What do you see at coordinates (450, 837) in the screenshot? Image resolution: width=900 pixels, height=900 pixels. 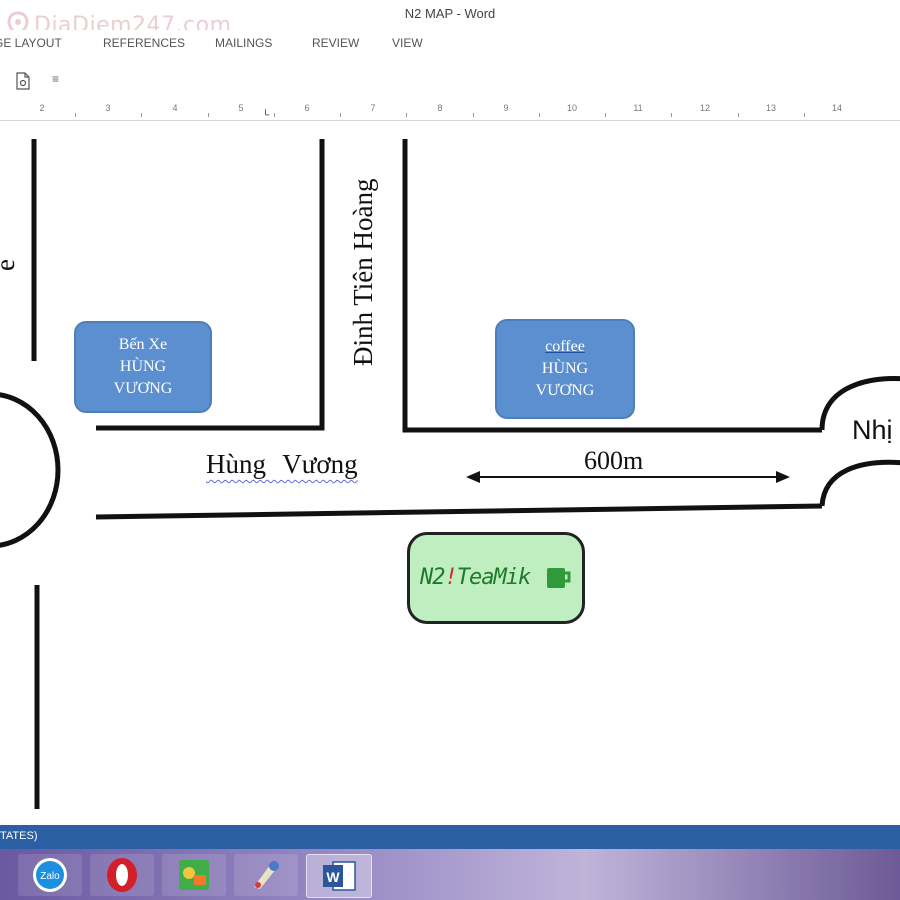 I see `status-bar: TATES)` at bounding box center [450, 837].